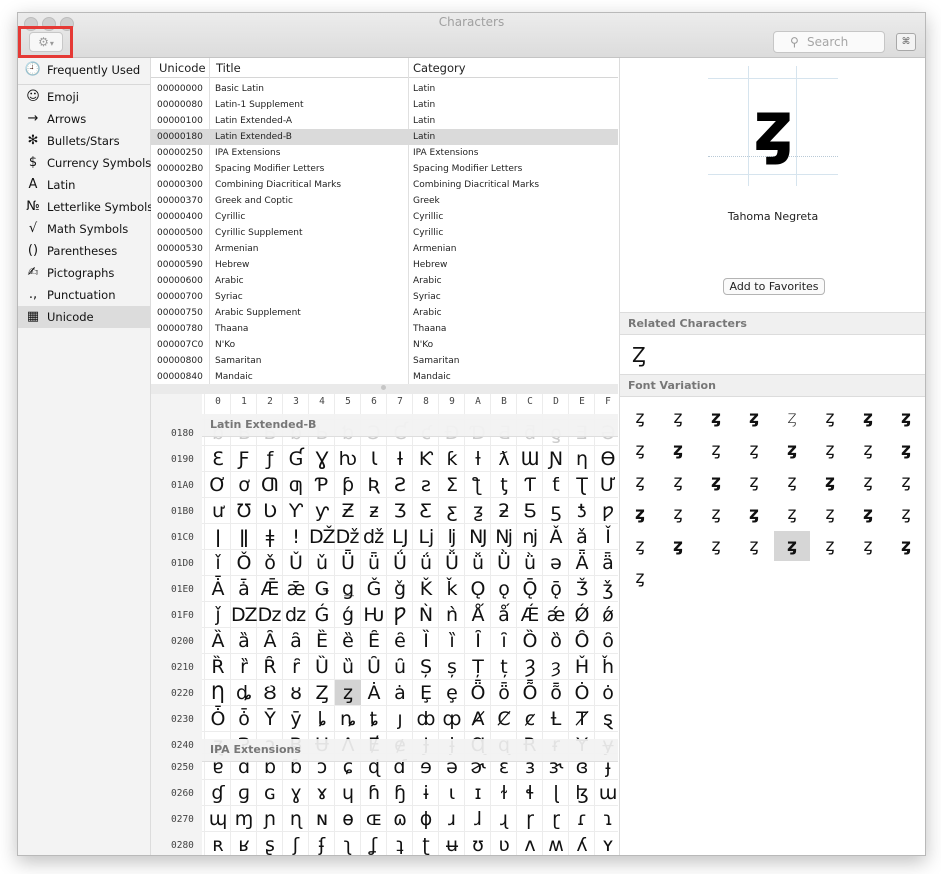  Describe the element at coordinates (244, 693) in the screenshot. I see `character-cell: ȡ` at that location.